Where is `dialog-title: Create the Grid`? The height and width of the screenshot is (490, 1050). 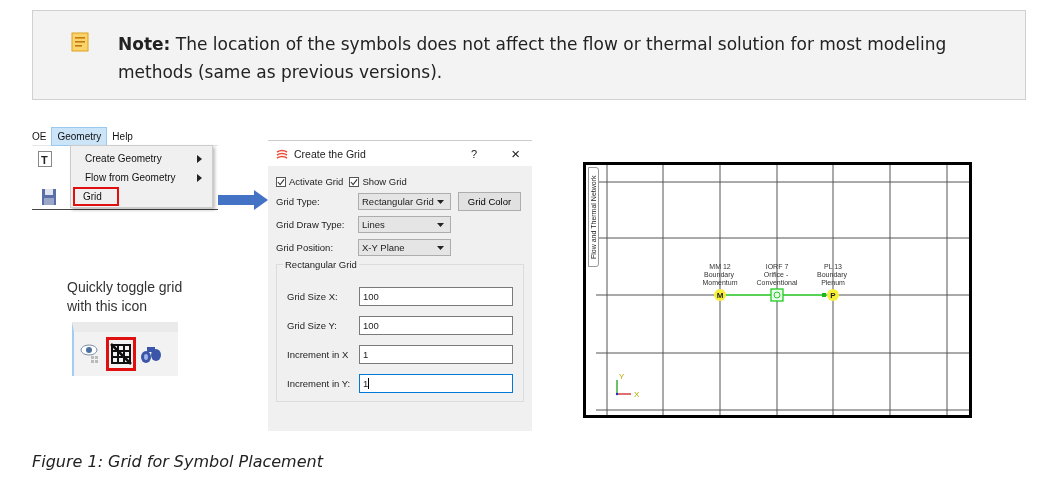
dialog-title: Create the Grid is located at coordinates (330, 153).